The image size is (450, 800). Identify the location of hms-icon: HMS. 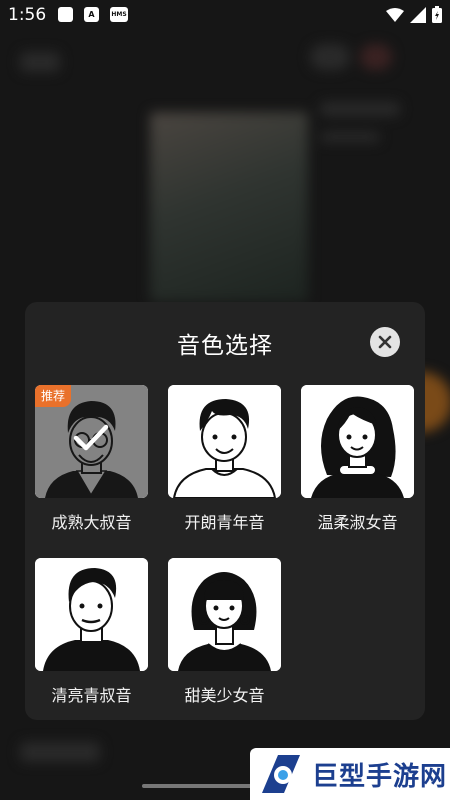
(119, 14).